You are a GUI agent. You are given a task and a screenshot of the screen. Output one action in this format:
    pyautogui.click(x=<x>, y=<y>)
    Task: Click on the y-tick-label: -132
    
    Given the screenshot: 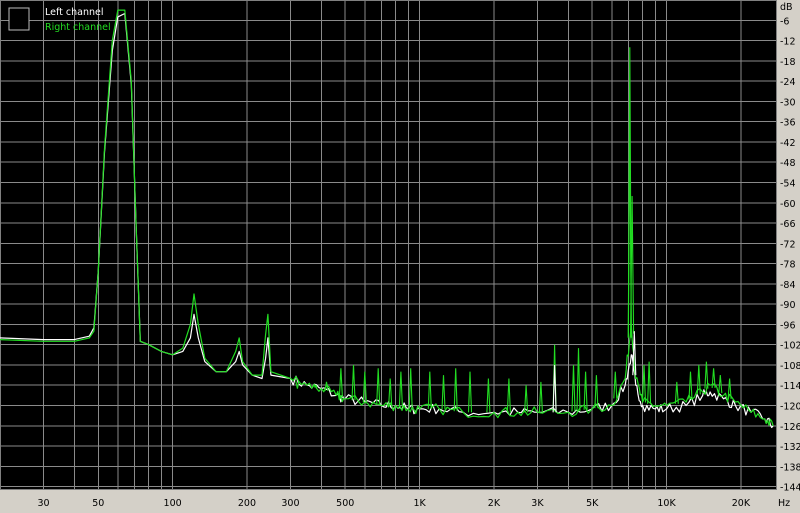 What is the action you would take?
    pyautogui.click(x=790, y=447)
    